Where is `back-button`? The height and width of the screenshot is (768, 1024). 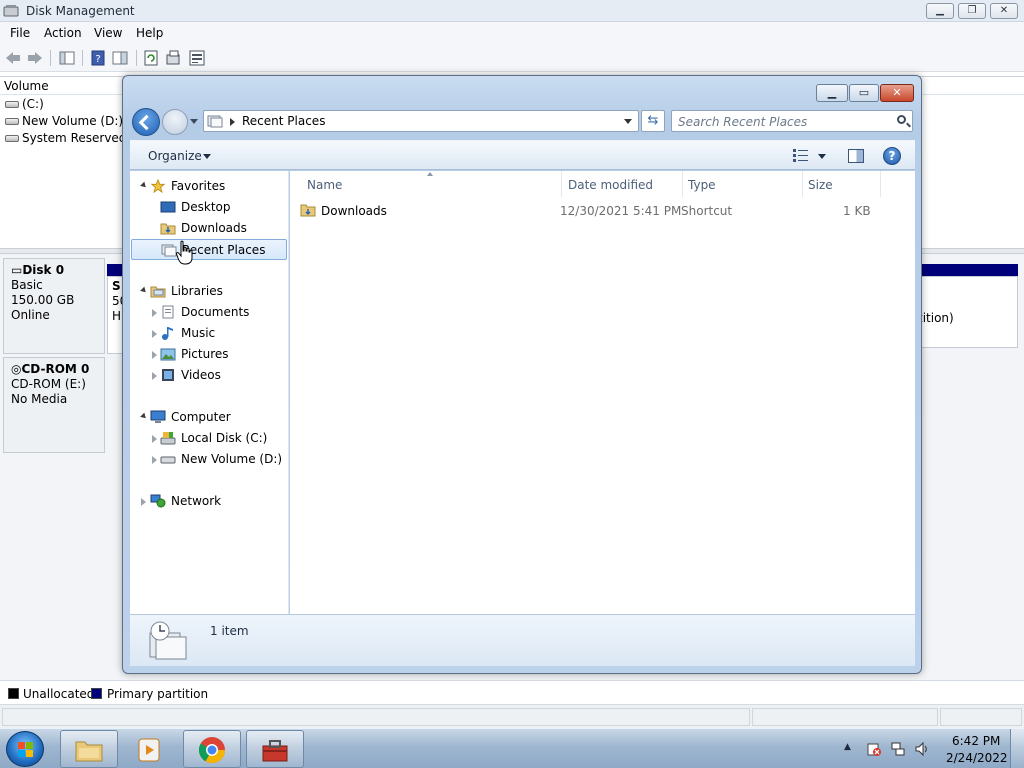 back-button is located at coordinates (146, 122).